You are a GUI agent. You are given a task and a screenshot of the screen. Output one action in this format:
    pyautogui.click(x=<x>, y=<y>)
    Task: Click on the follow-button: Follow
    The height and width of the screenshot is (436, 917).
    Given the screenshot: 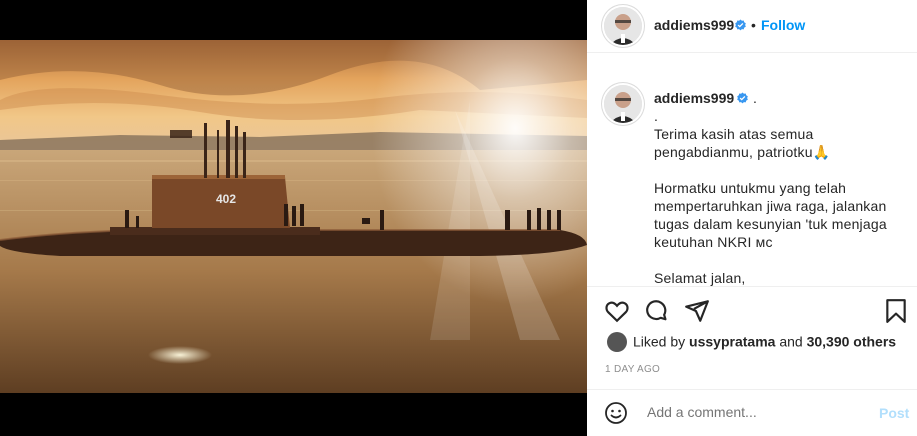 What is the action you would take?
    pyautogui.click(x=783, y=25)
    